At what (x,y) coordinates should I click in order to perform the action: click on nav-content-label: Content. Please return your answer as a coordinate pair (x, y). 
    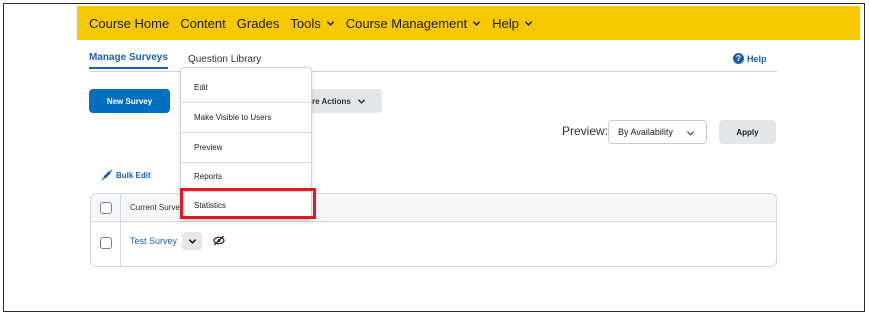
    Looking at the image, I should click on (203, 23).